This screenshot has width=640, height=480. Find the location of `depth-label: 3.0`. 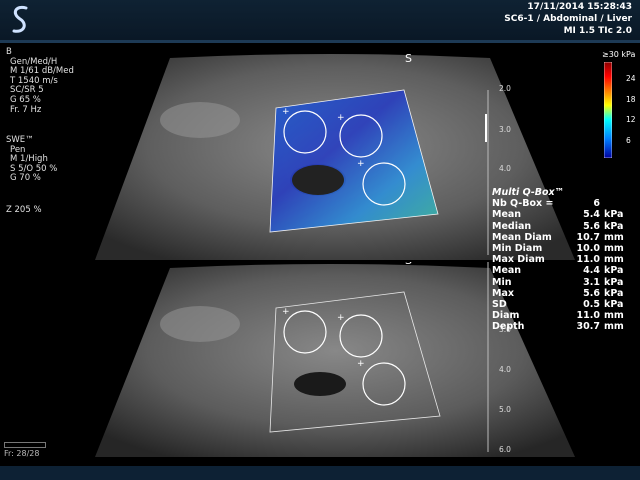

depth-label: 3.0 is located at coordinates (505, 129).